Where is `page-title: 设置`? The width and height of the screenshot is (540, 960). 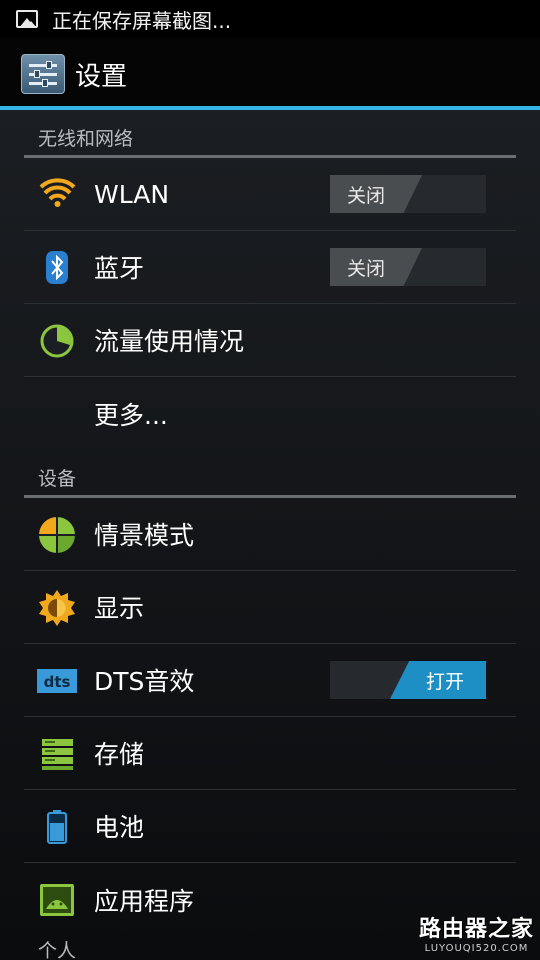
page-title: 设置 is located at coordinates (101, 76).